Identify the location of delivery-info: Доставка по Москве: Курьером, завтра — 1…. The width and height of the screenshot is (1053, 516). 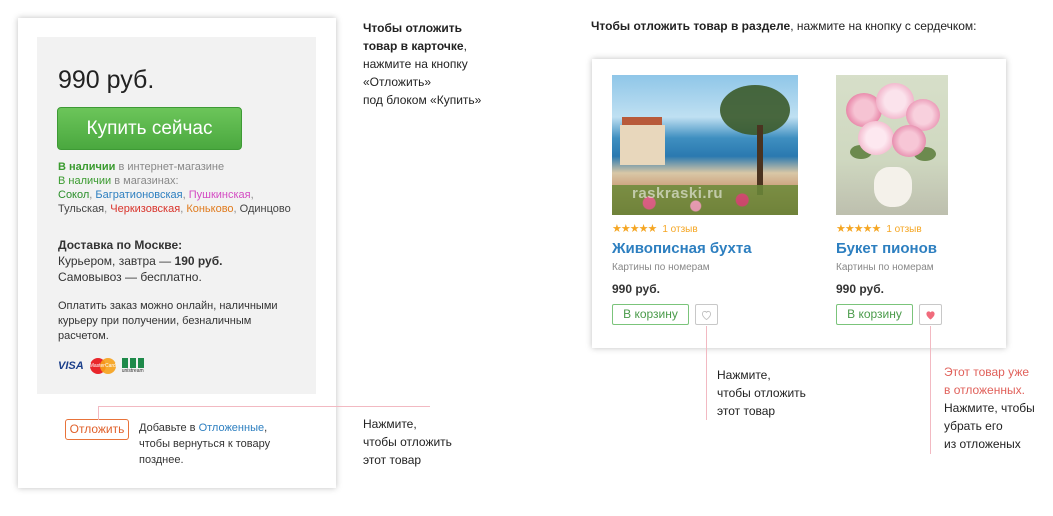
(140, 261).